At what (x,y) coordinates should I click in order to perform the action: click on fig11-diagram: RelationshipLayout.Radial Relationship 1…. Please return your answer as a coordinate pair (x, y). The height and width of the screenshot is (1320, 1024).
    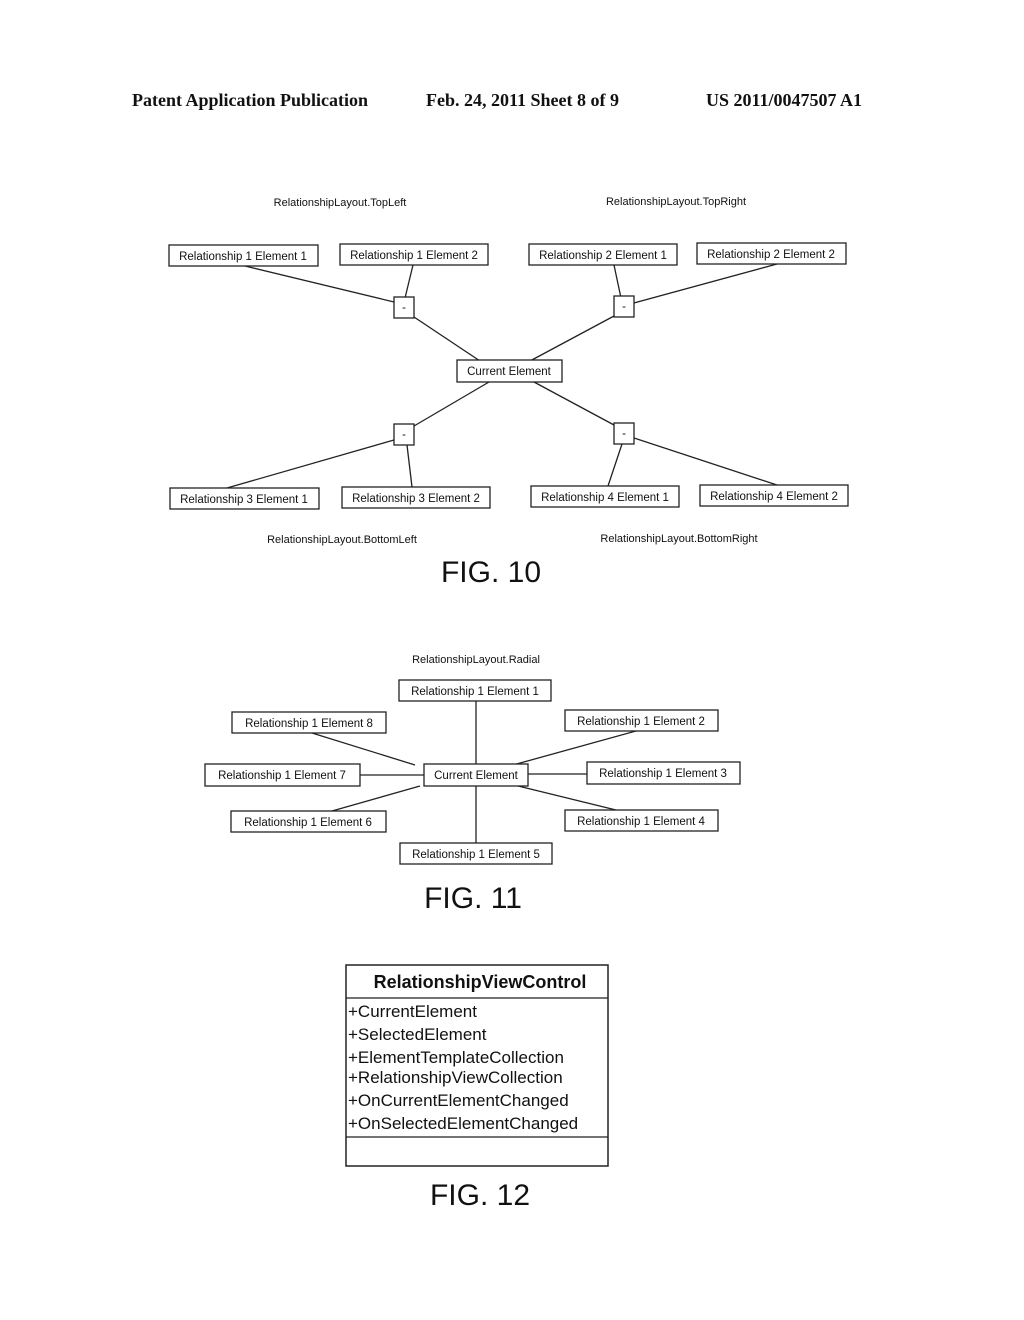
    Looking at the image, I should click on (472, 784).